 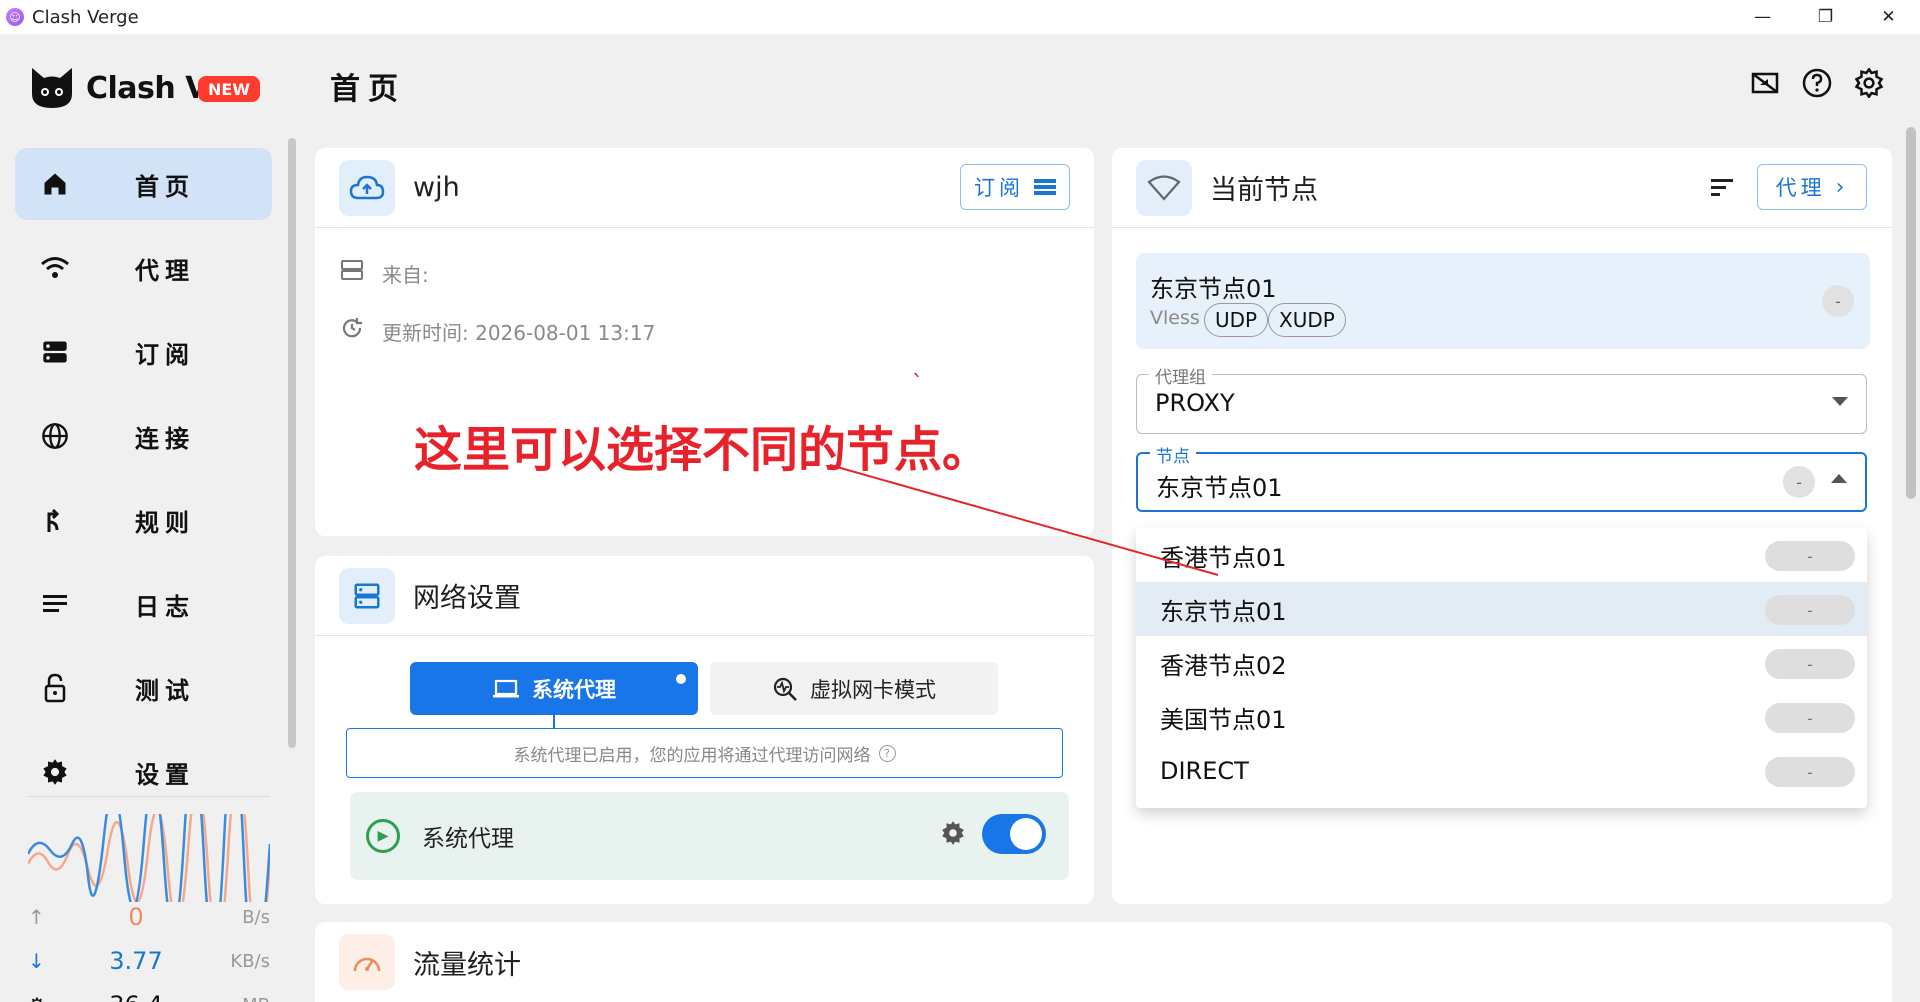 I want to click on home-icon, so click(x=55, y=184).